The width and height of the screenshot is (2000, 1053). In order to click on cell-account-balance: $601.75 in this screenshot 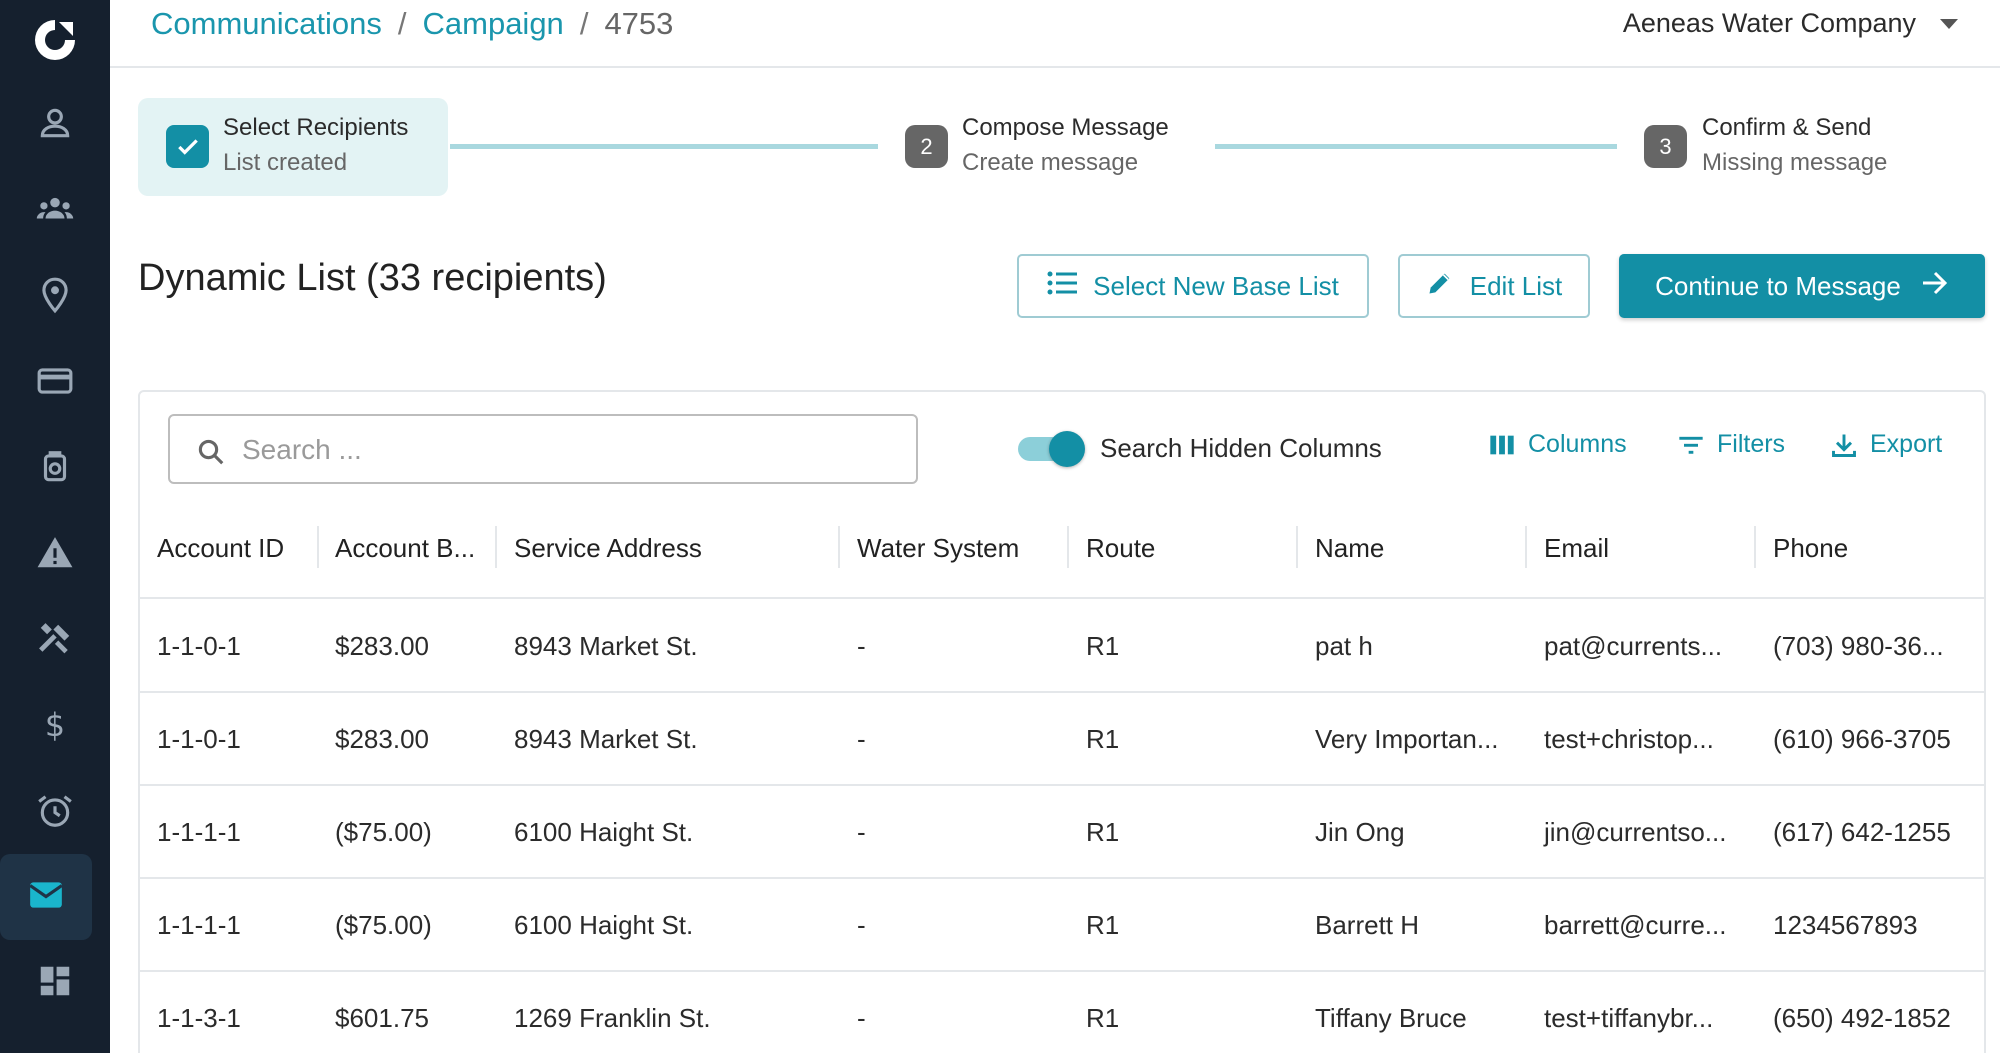, I will do `click(382, 1018)`.